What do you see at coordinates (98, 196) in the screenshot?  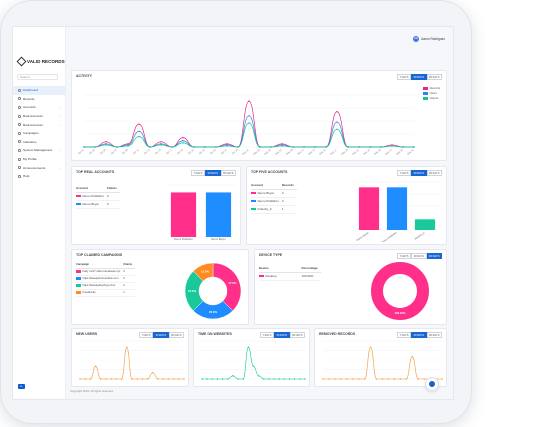 I see `table-row: Demo Publisher 3` at bounding box center [98, 196].